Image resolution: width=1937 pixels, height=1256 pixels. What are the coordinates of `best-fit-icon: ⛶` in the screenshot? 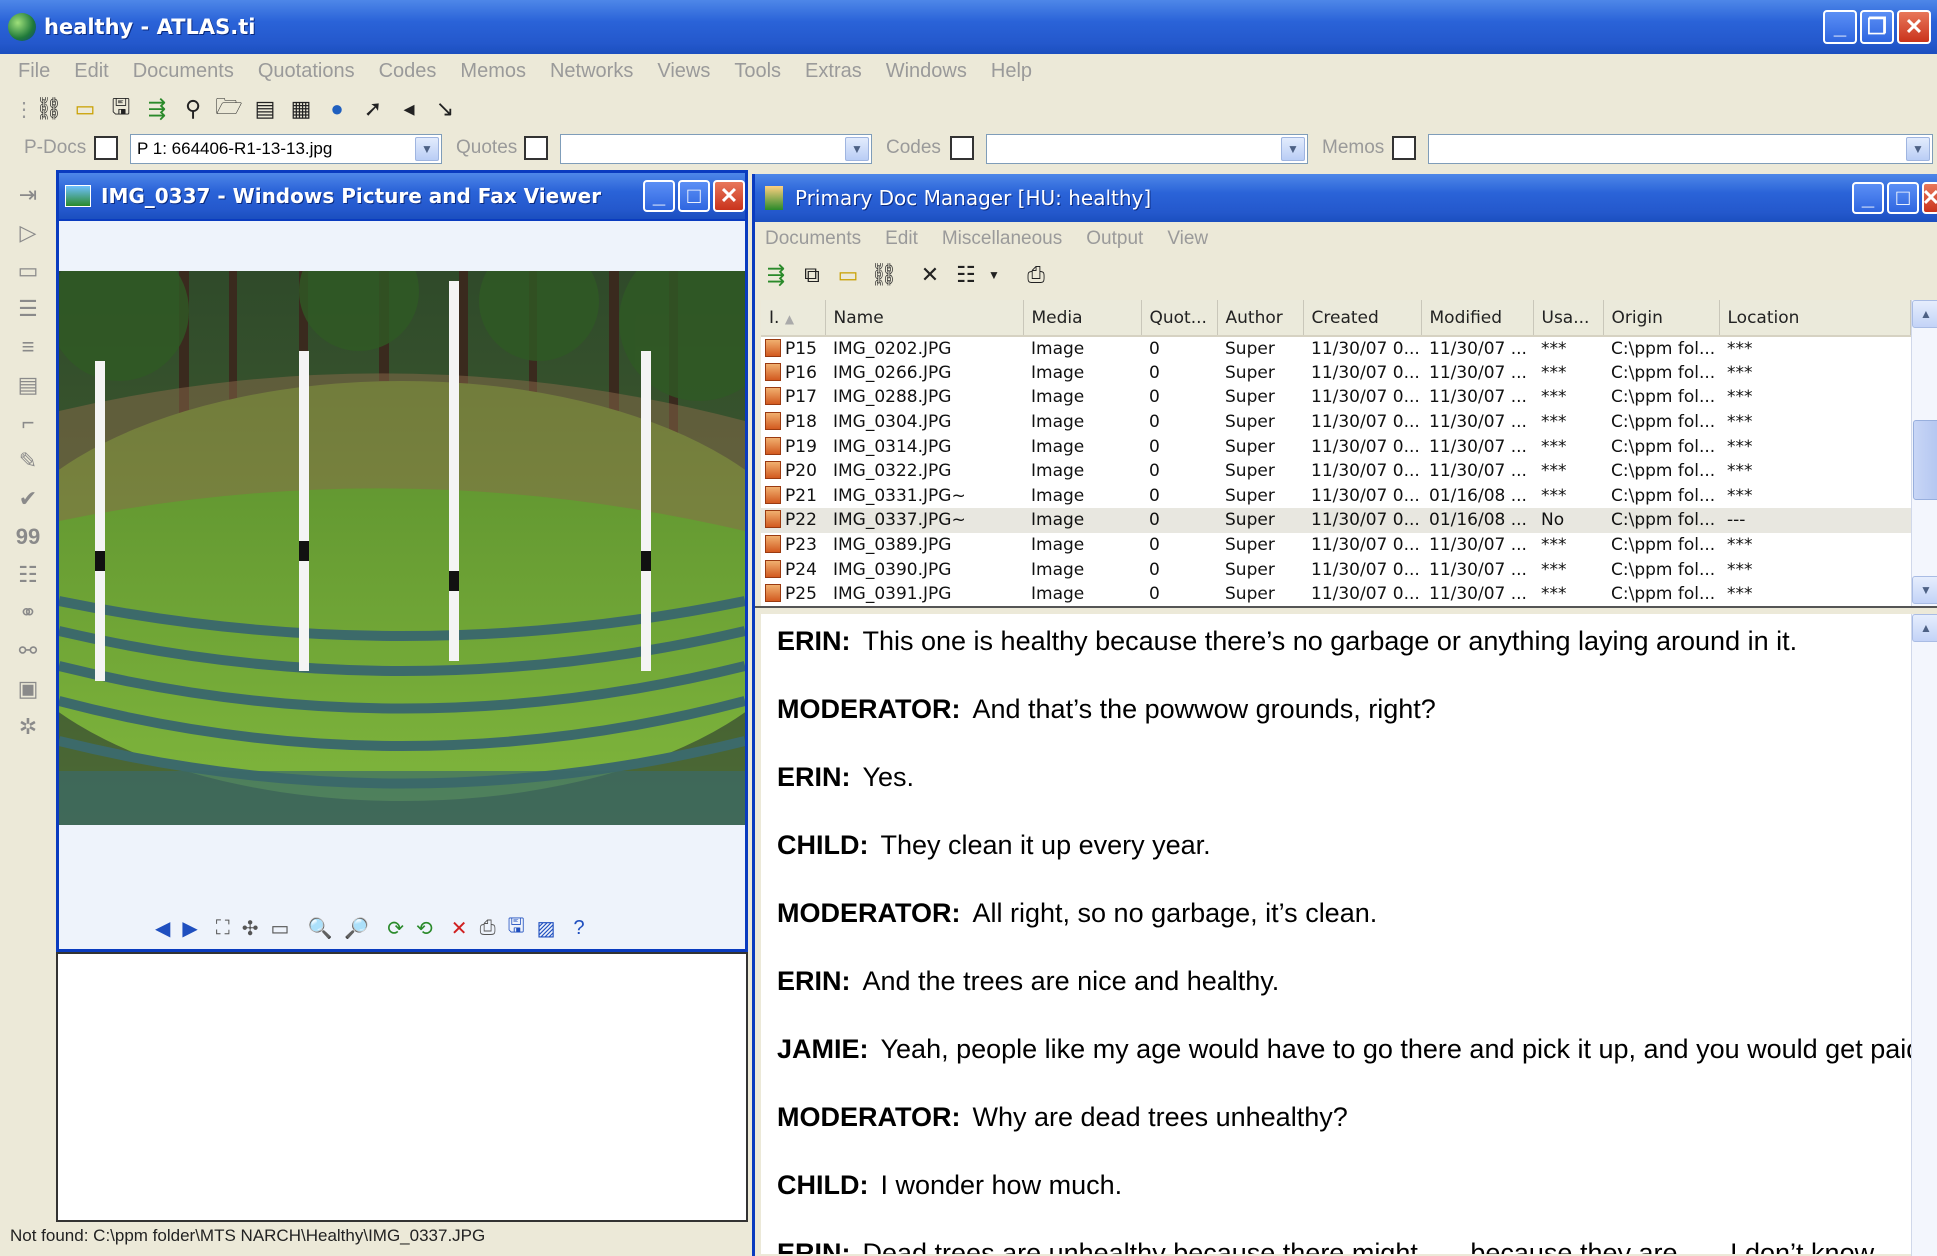 It's located at (223, 928).